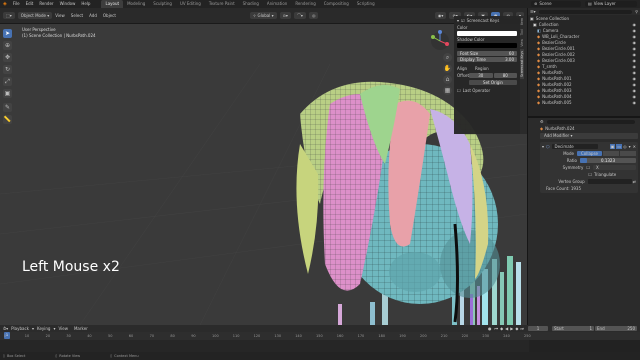 The height and width of the screenshot is (360, 640). What do you see at coordinates (506, 328) in the screenshot?
I see `play-reverse-icon: ◀` at bounding box center [506, 328].